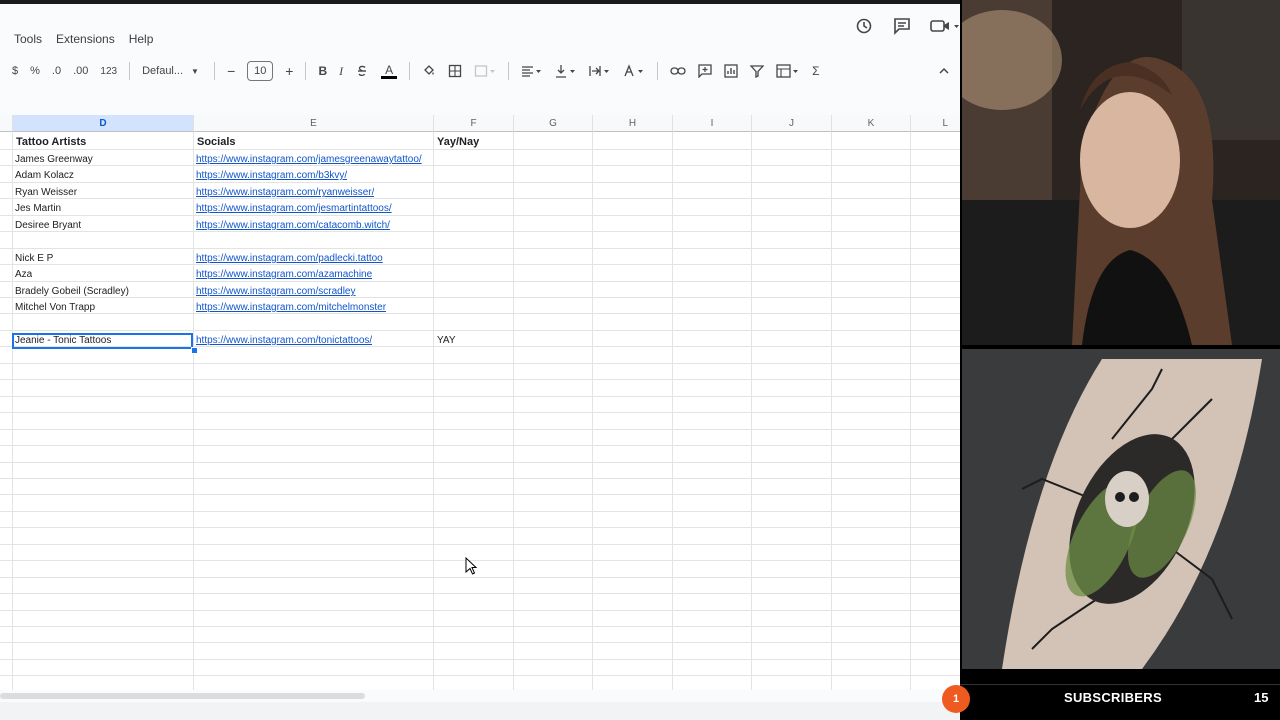 This screenshot has width=1280, height=720. What do you see at coordinates (1261, 697) in the screenshot?
I see `subscribers-count: 15` at bounding box center [1261, 697].